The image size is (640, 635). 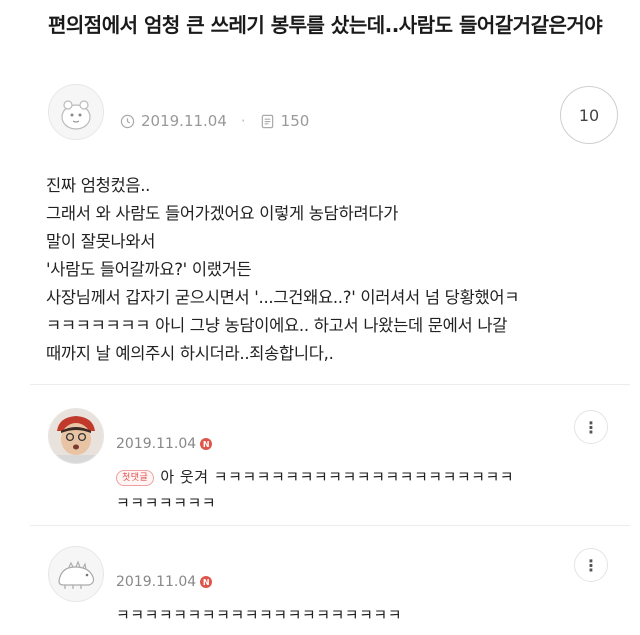 What do you see at coordinates (277, 325) in the screenshot?
I see `body-line: ㅋㅋㅋㅋㅋㅋㅋ 아니 그냥 농담이에요.. 하고서 나왔는데 문에서 나갈` at bounding box center [277, 325].